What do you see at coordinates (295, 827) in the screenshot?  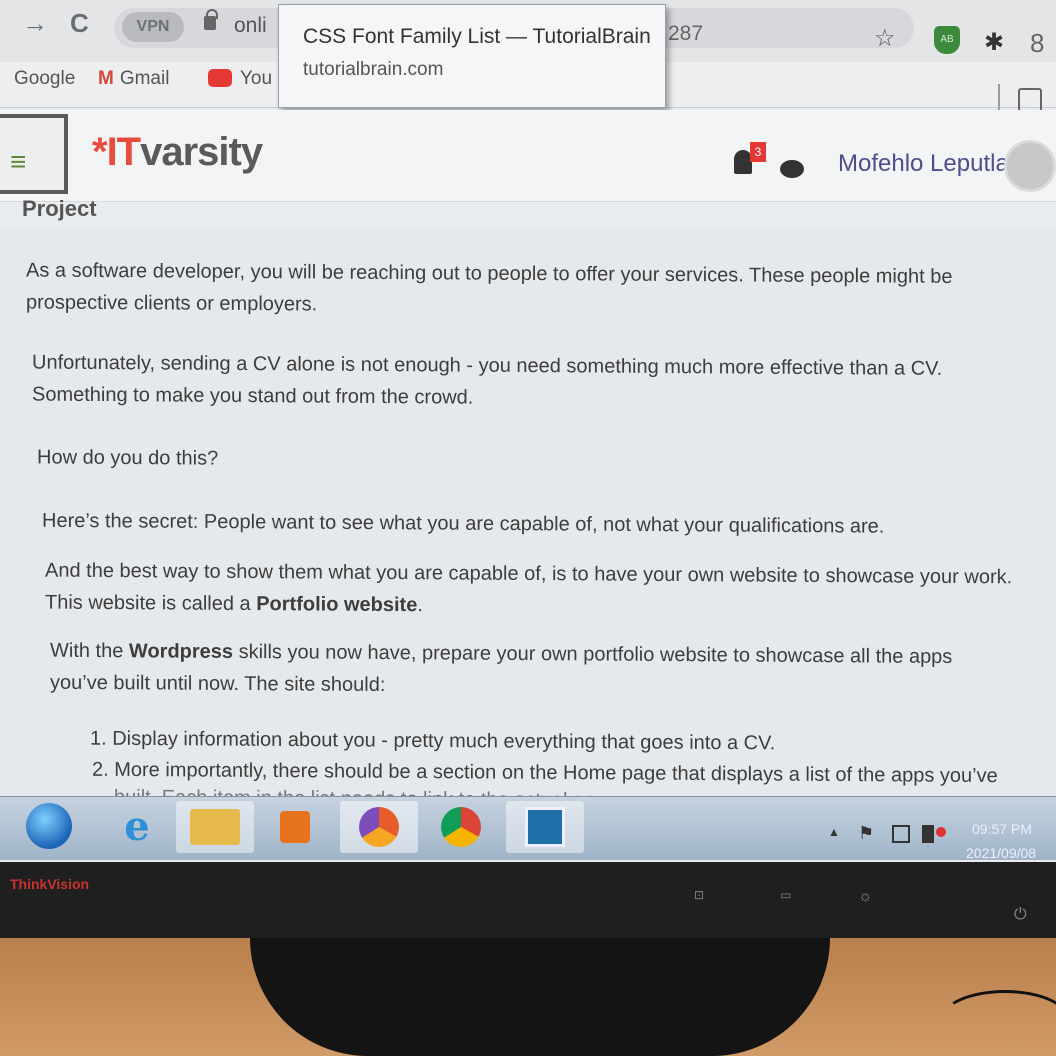 I see `media-player-icon` at bounding box center [295, 827].